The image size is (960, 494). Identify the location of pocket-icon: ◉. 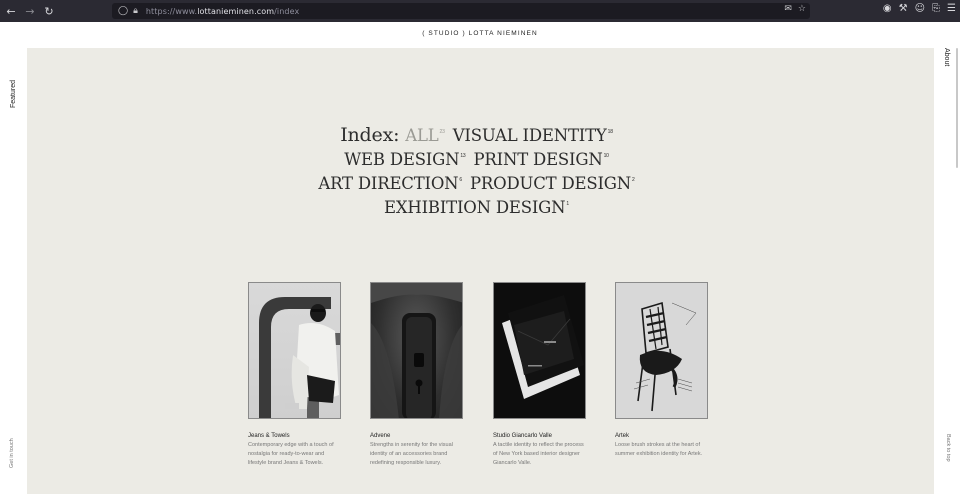
(887, 8).